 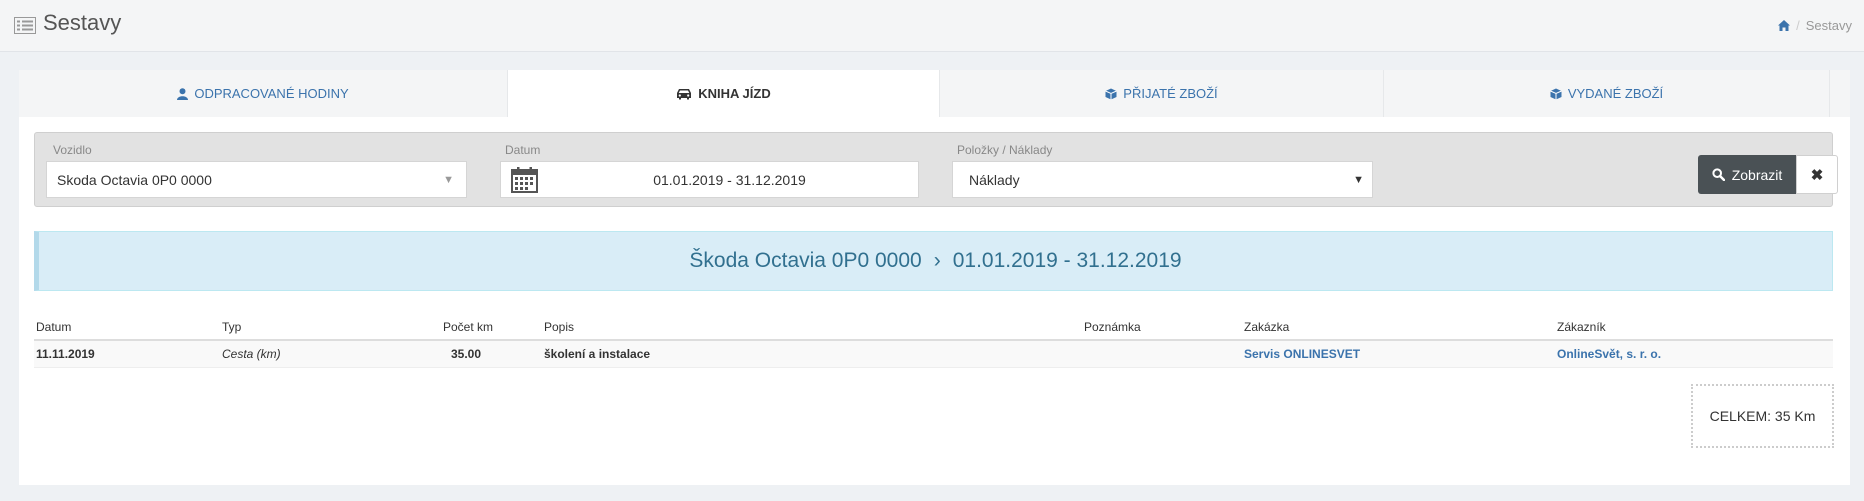 What do you see at coordinates (1757, 174) in the screenshot?
I see `show-button-label: Zobrazit` at bounding box center [1757, 174].